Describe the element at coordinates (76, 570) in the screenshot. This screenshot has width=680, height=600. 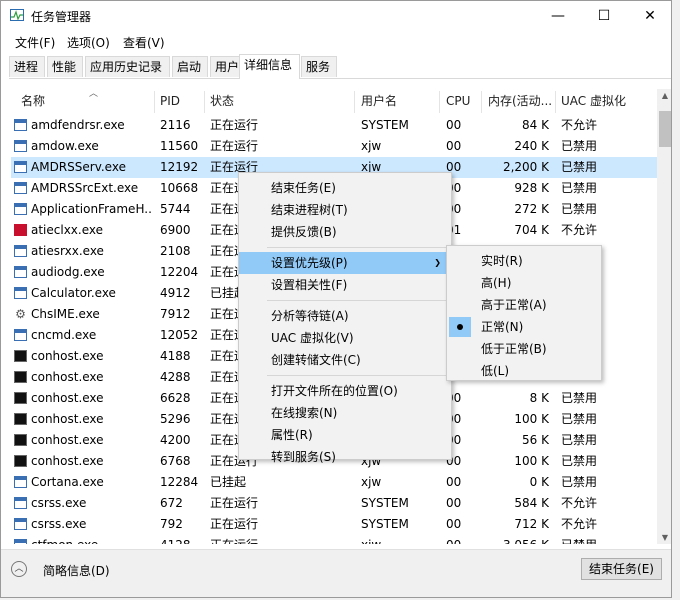
I see `fewer-details-link: 简略信息(D)` at that location.